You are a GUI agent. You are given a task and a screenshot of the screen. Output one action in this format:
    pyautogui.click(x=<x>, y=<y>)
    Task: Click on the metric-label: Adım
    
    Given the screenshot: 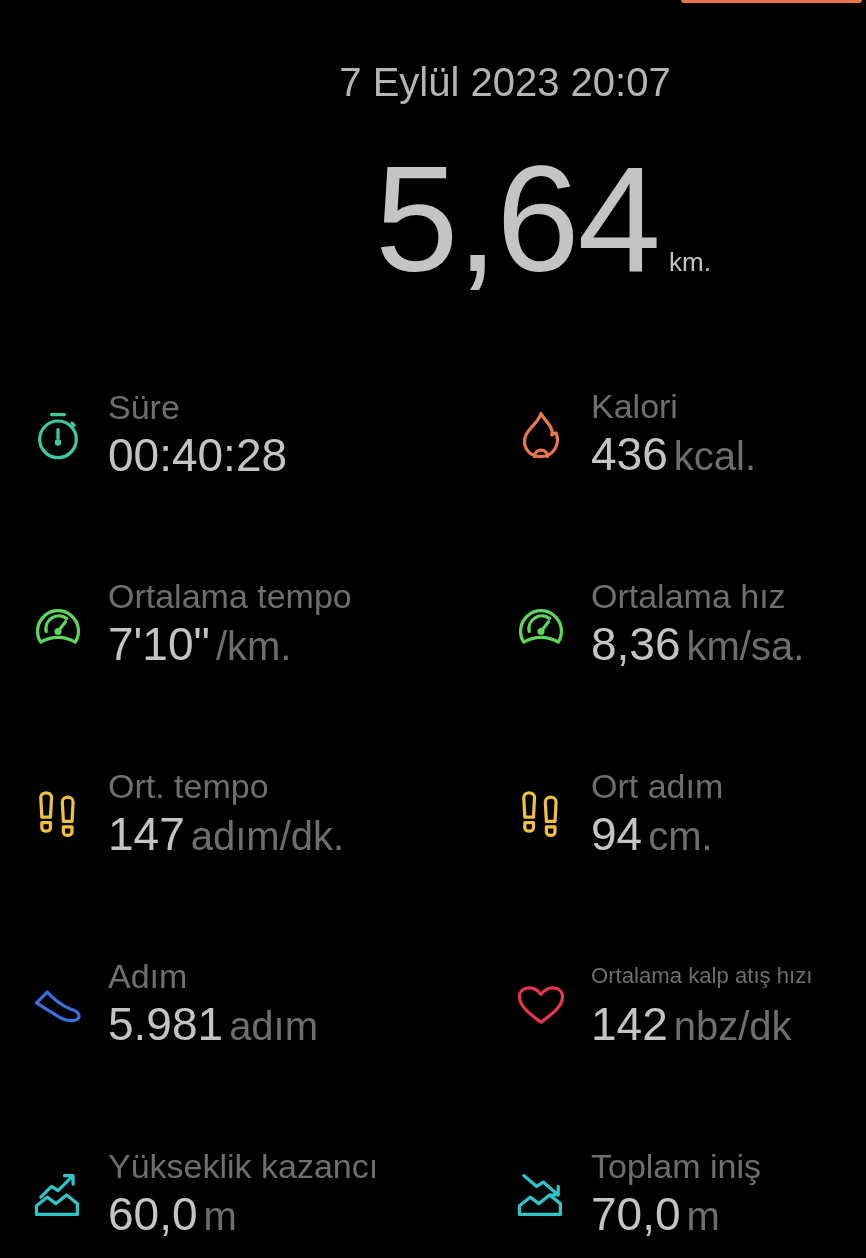 What is the action you would take?
    pyautogui.click(x=148, y=976)
    